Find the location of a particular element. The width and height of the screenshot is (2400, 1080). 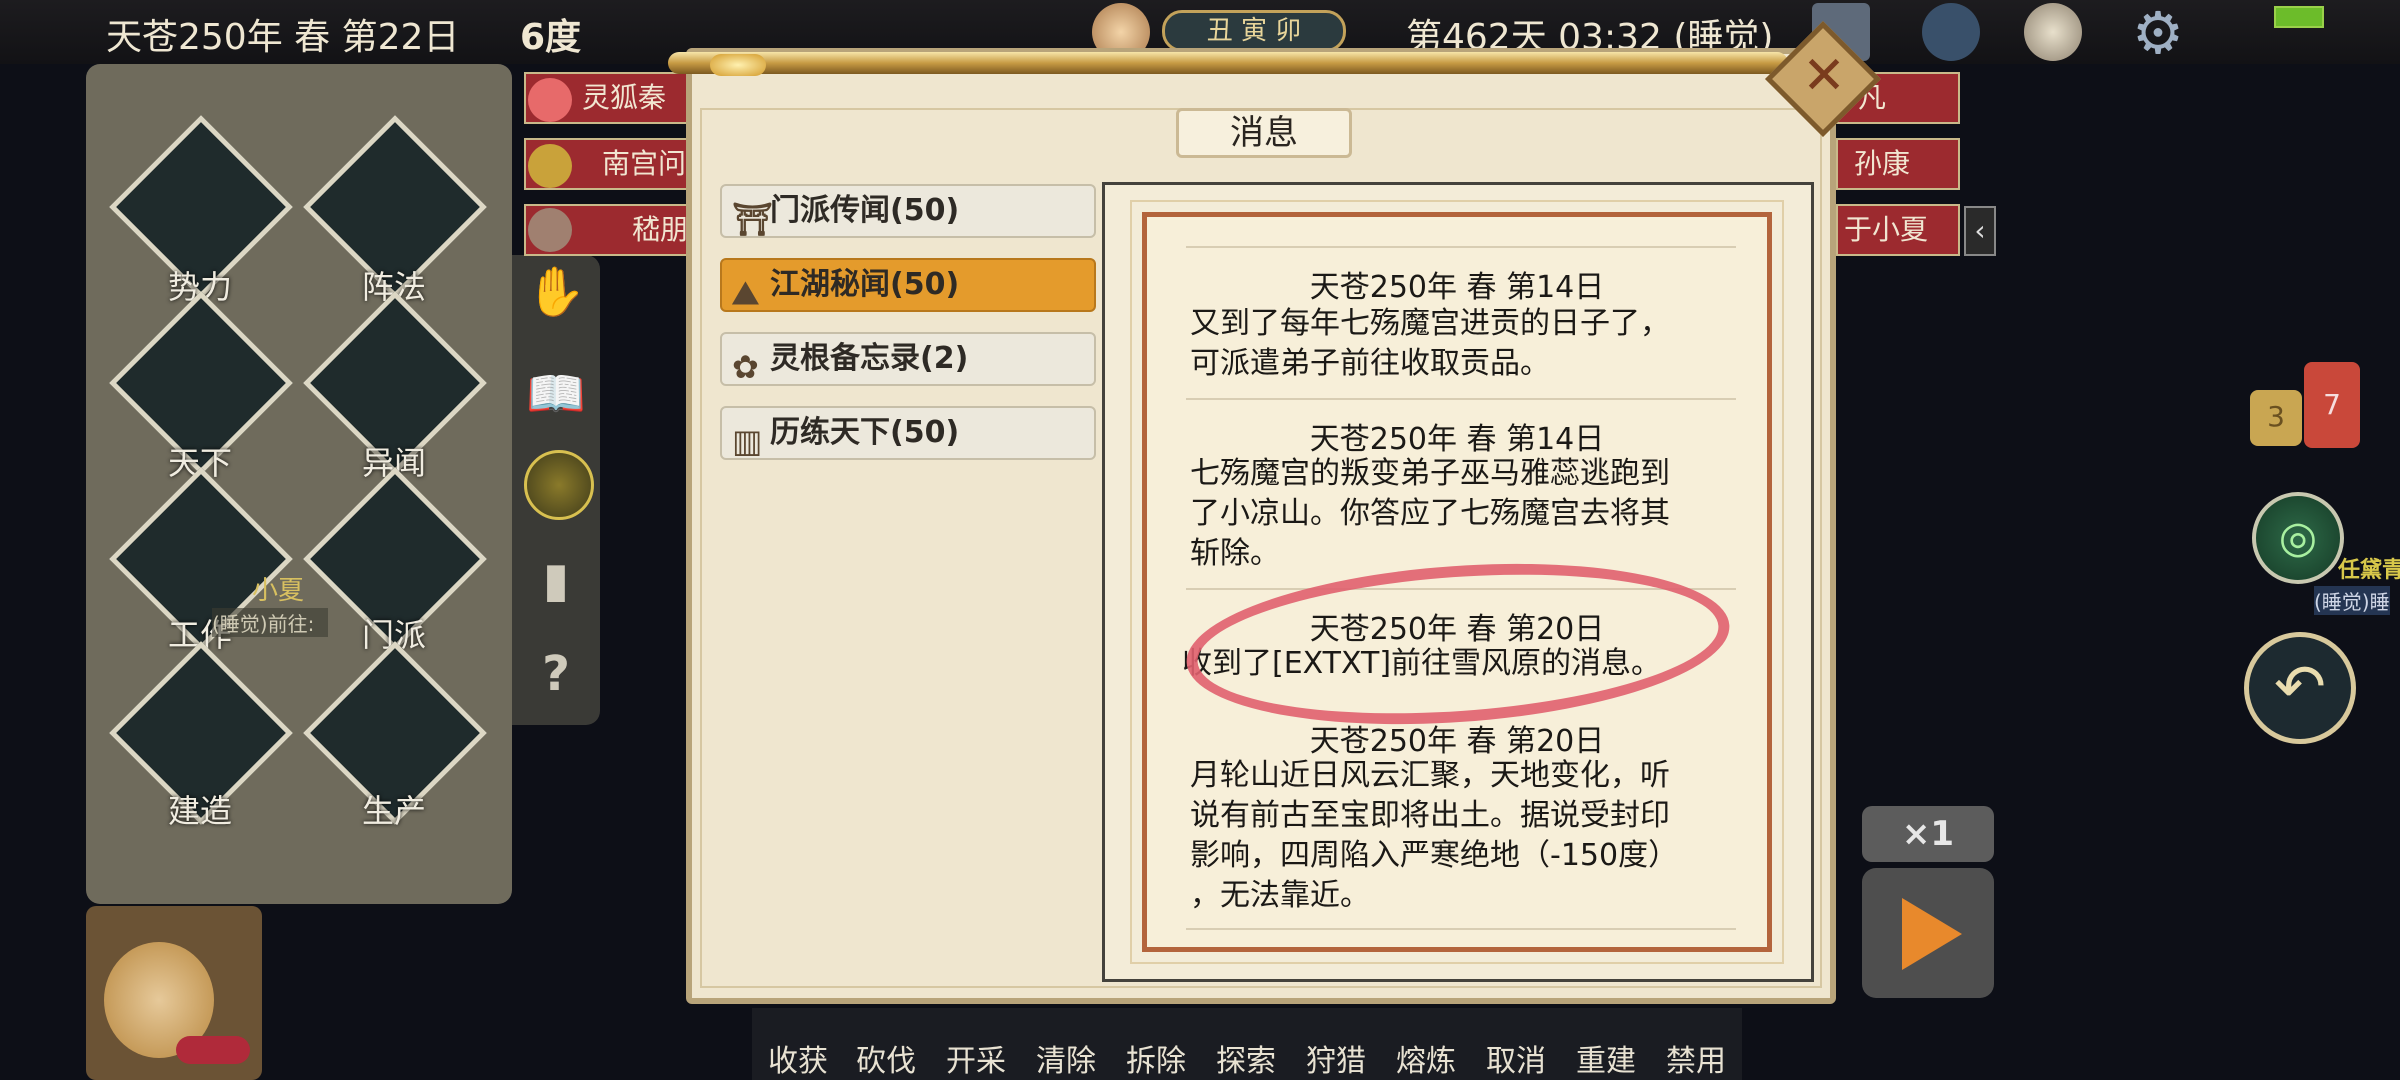

entry-line: 说有前古至宝即将出土。据说受封印 is located at coordinates (1430, 815).